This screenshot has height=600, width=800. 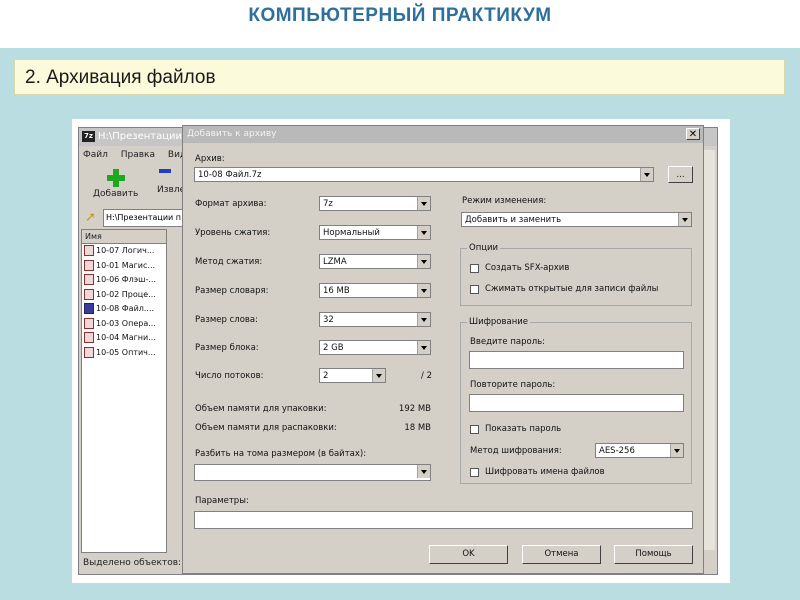 What do you see at coordinates (231, 204) in the screenshot?
I see `format-label: Формат архива:` at bounding box center [231, 204].